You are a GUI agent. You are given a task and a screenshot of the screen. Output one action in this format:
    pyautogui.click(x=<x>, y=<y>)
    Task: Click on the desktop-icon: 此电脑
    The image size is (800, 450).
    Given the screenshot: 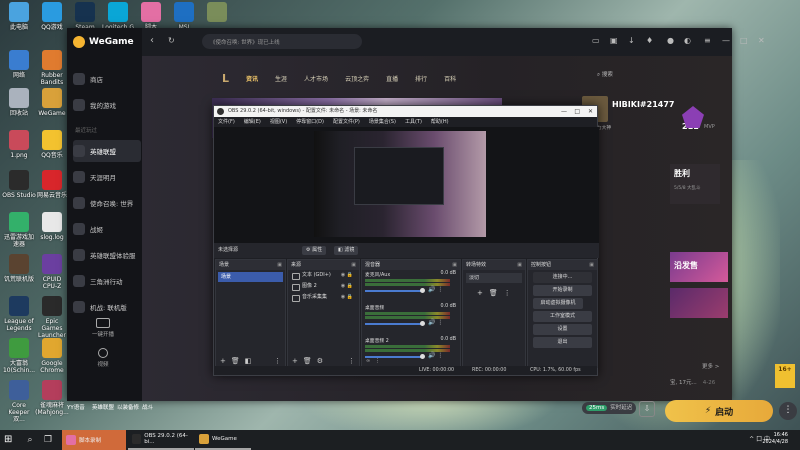 What is the action you would take?
    pyautogui.click(x=19, y=22)
    